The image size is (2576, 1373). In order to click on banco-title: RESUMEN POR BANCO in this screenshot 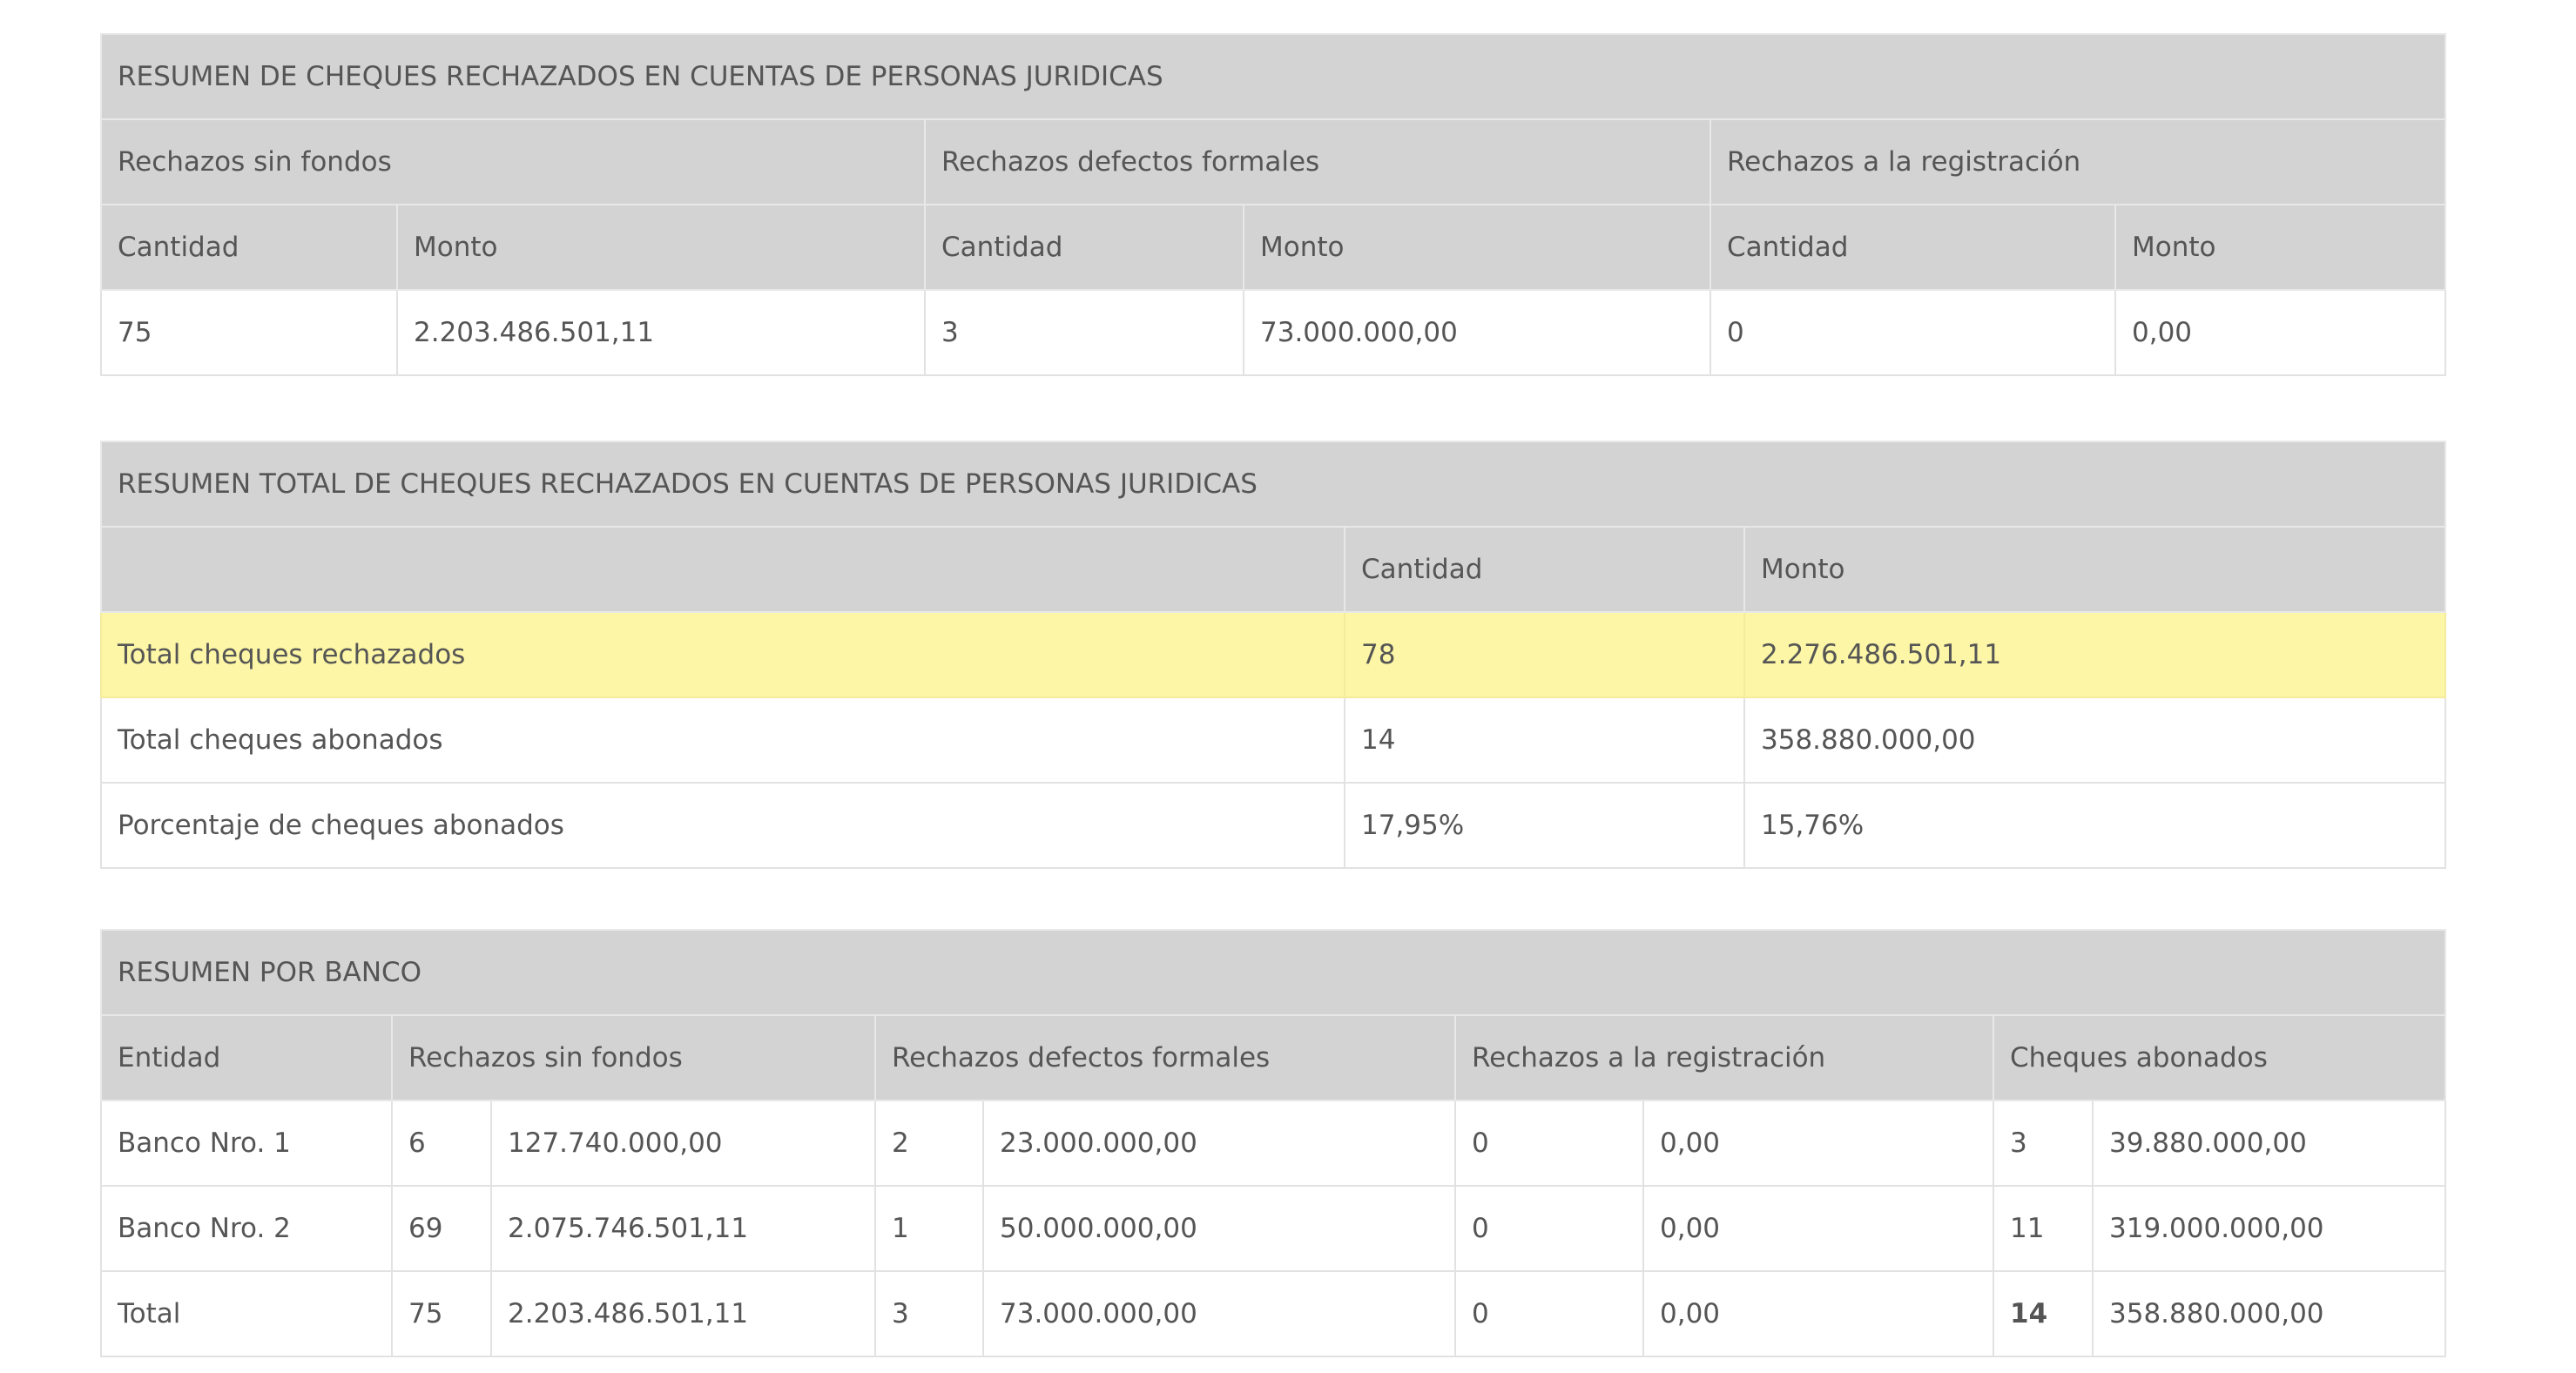, I will do `click(1273, 972)`.